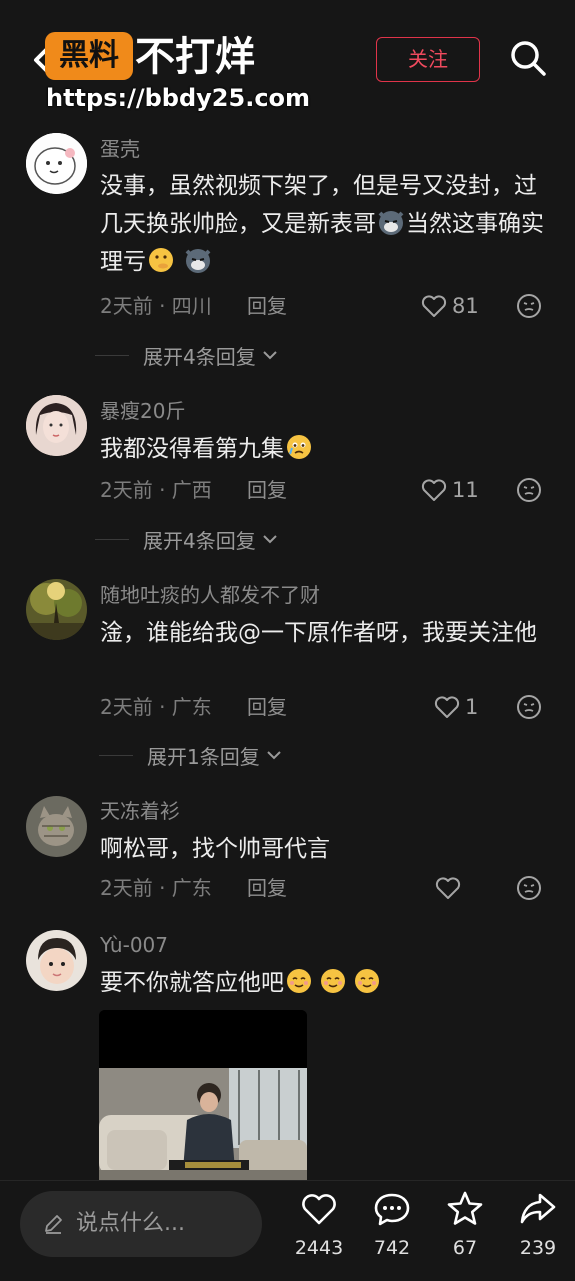 Image resolution: width=575 pixels, height=1281 pixels. I want to click on comment-text: 没事，虽然视频下架了，但是号又没封，过几天换张帅脸，又是新表哥 当然这事确实理亏, so click(325, 224).